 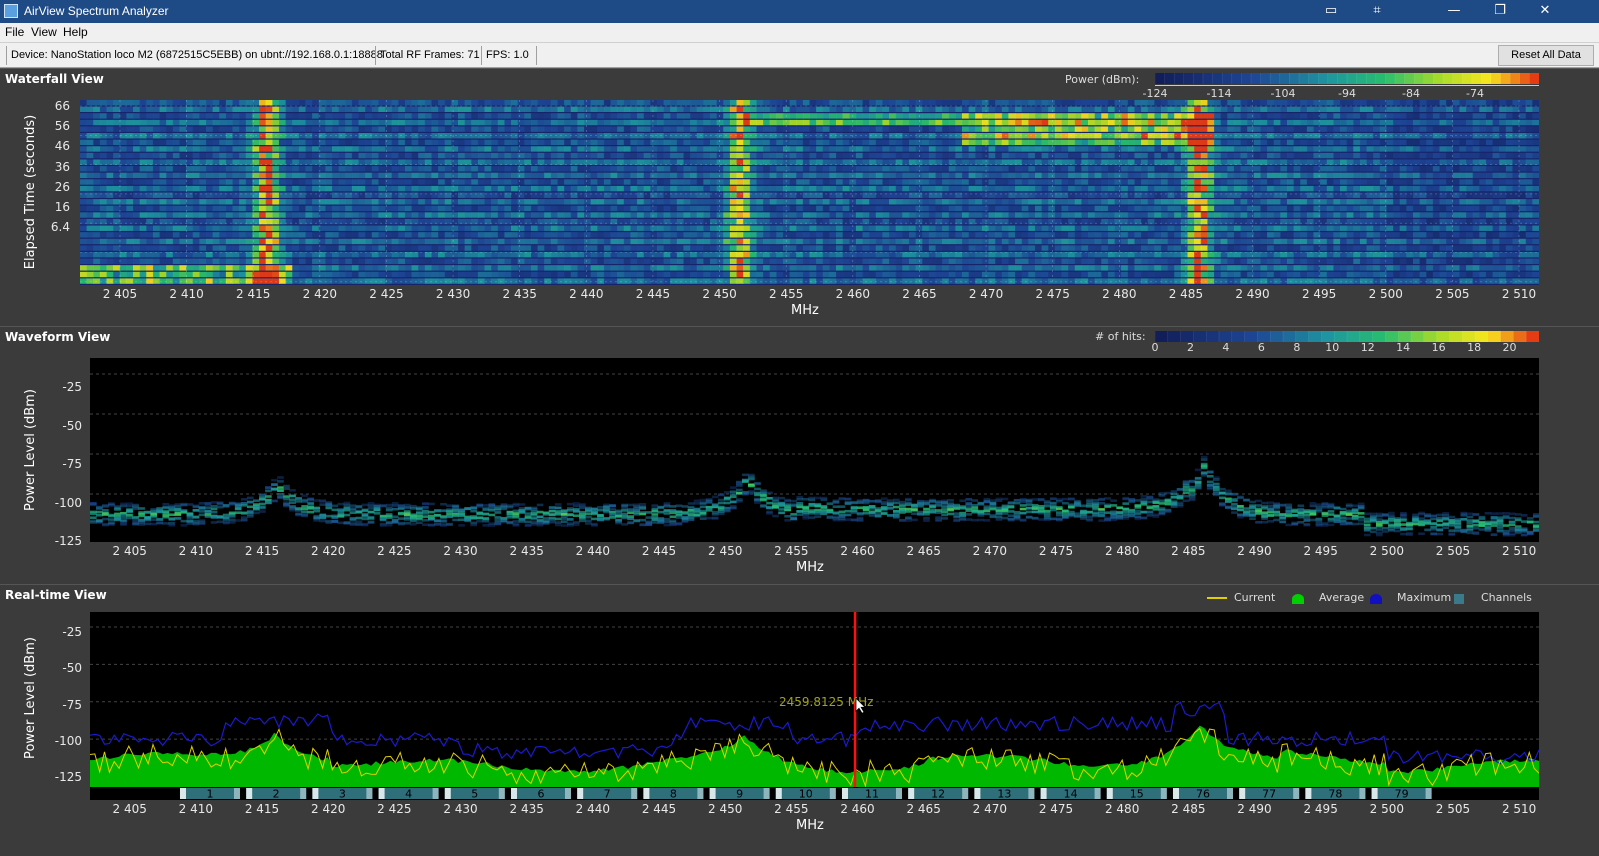 I want to click on reset-all-data-button: Reset All Data, so click(x=1546, y=55).